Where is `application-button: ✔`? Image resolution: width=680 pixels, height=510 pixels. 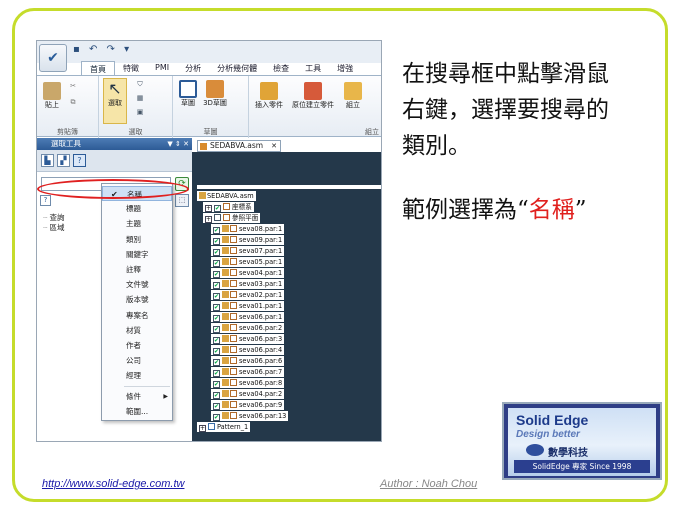
application-button: ✔ is located at coordinates (53, 58).